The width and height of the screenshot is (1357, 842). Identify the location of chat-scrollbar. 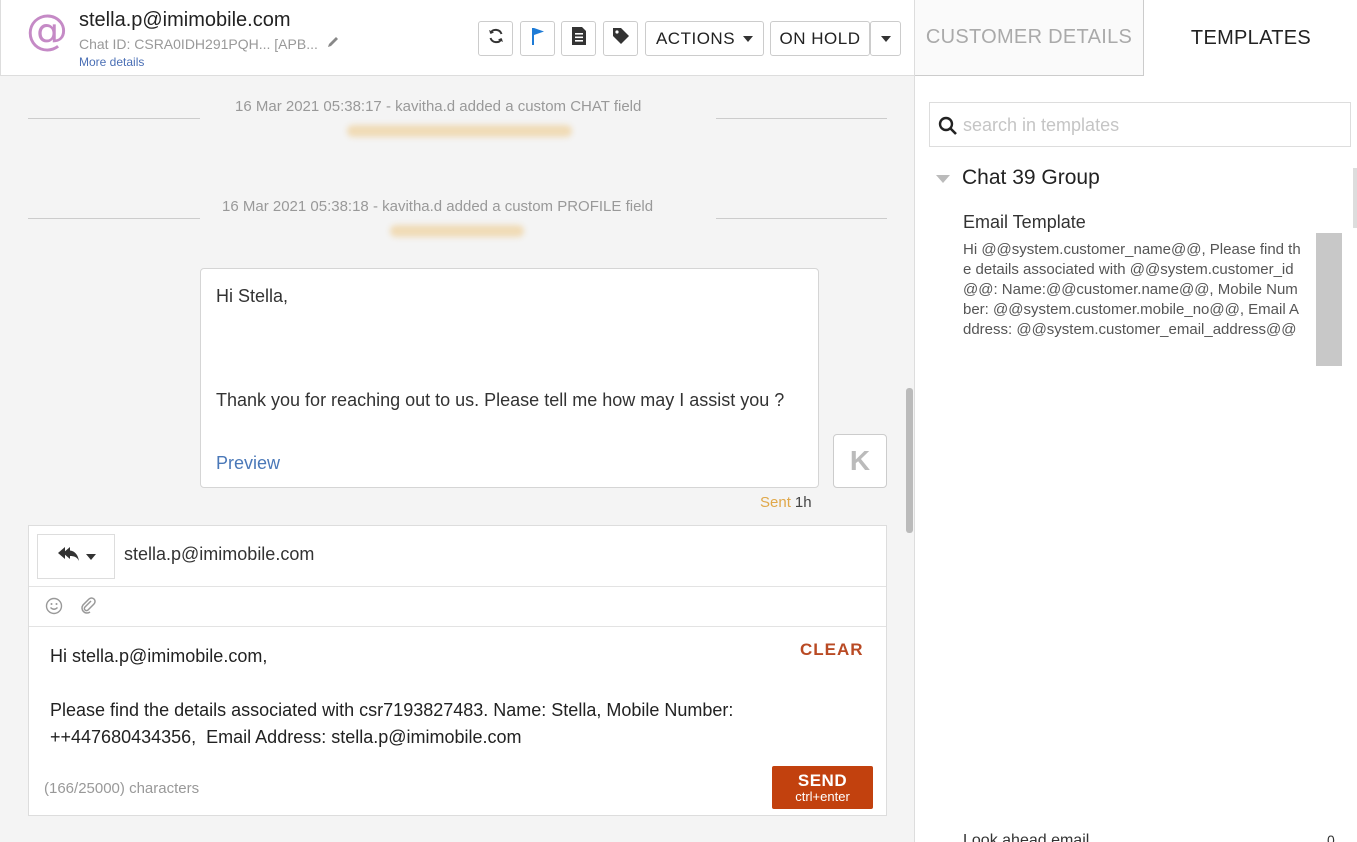
(909, 460).